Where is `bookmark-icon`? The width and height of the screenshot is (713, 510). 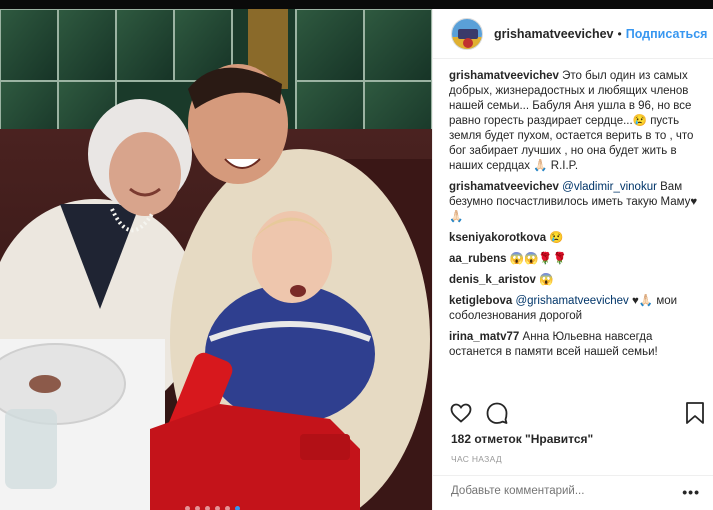 bookmark-icon is located at coordinates (695, 415).